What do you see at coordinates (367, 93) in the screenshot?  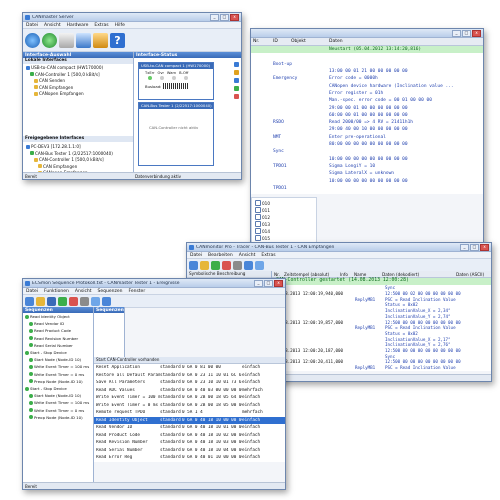 I see `log-row: Error register = 01h` at bounding box center [367, 93].